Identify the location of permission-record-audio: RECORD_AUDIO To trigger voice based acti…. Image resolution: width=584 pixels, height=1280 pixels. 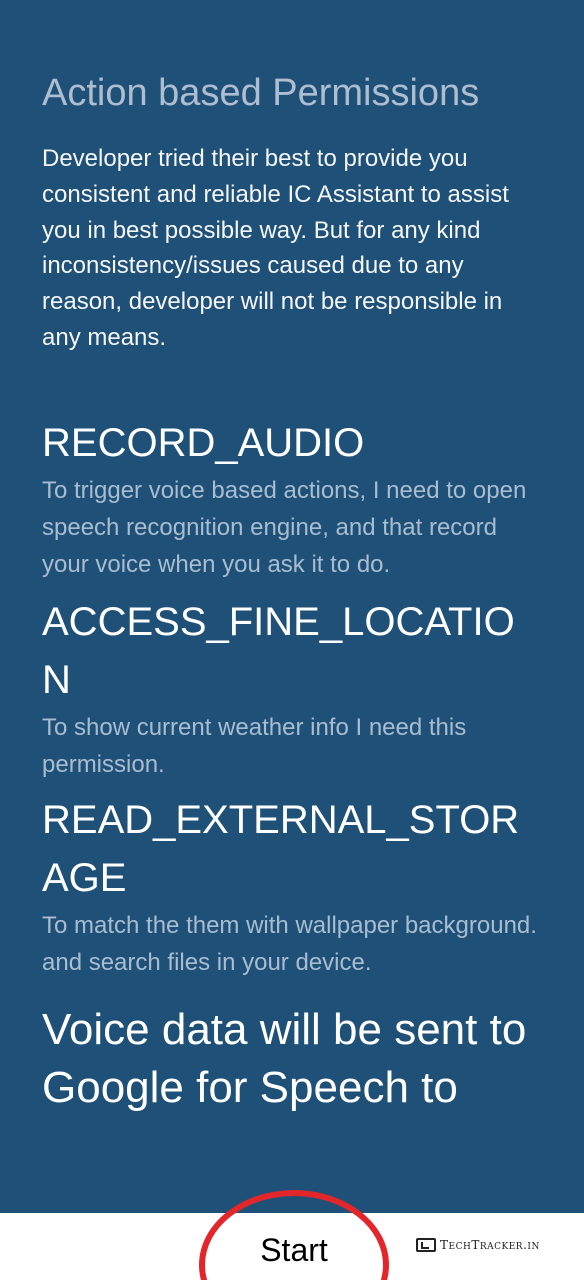
(292, 498).